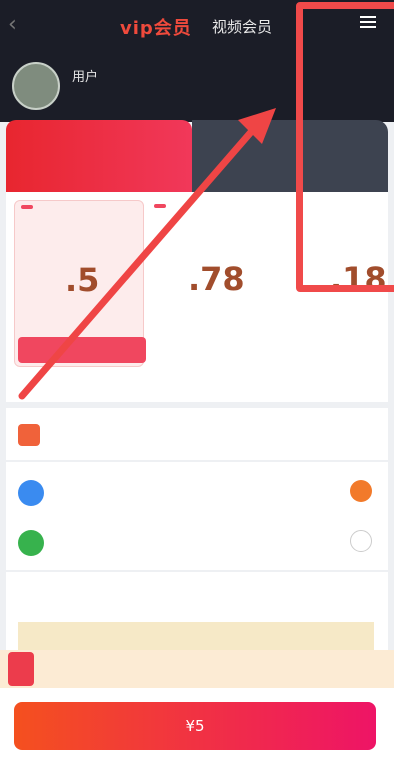  What do you see at coordinates (345, 147) in the screenshot?
I see `annotation-highlight-box` at bounding box center [345, 147].